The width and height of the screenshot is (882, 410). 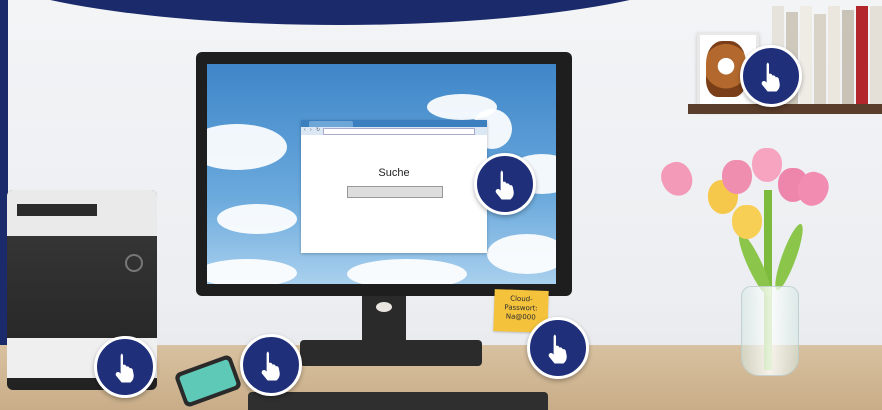 What do you see at coordinates (360, 12) in the screenshot?
I see `top-decorative-band` at bounding box center [360, 12].